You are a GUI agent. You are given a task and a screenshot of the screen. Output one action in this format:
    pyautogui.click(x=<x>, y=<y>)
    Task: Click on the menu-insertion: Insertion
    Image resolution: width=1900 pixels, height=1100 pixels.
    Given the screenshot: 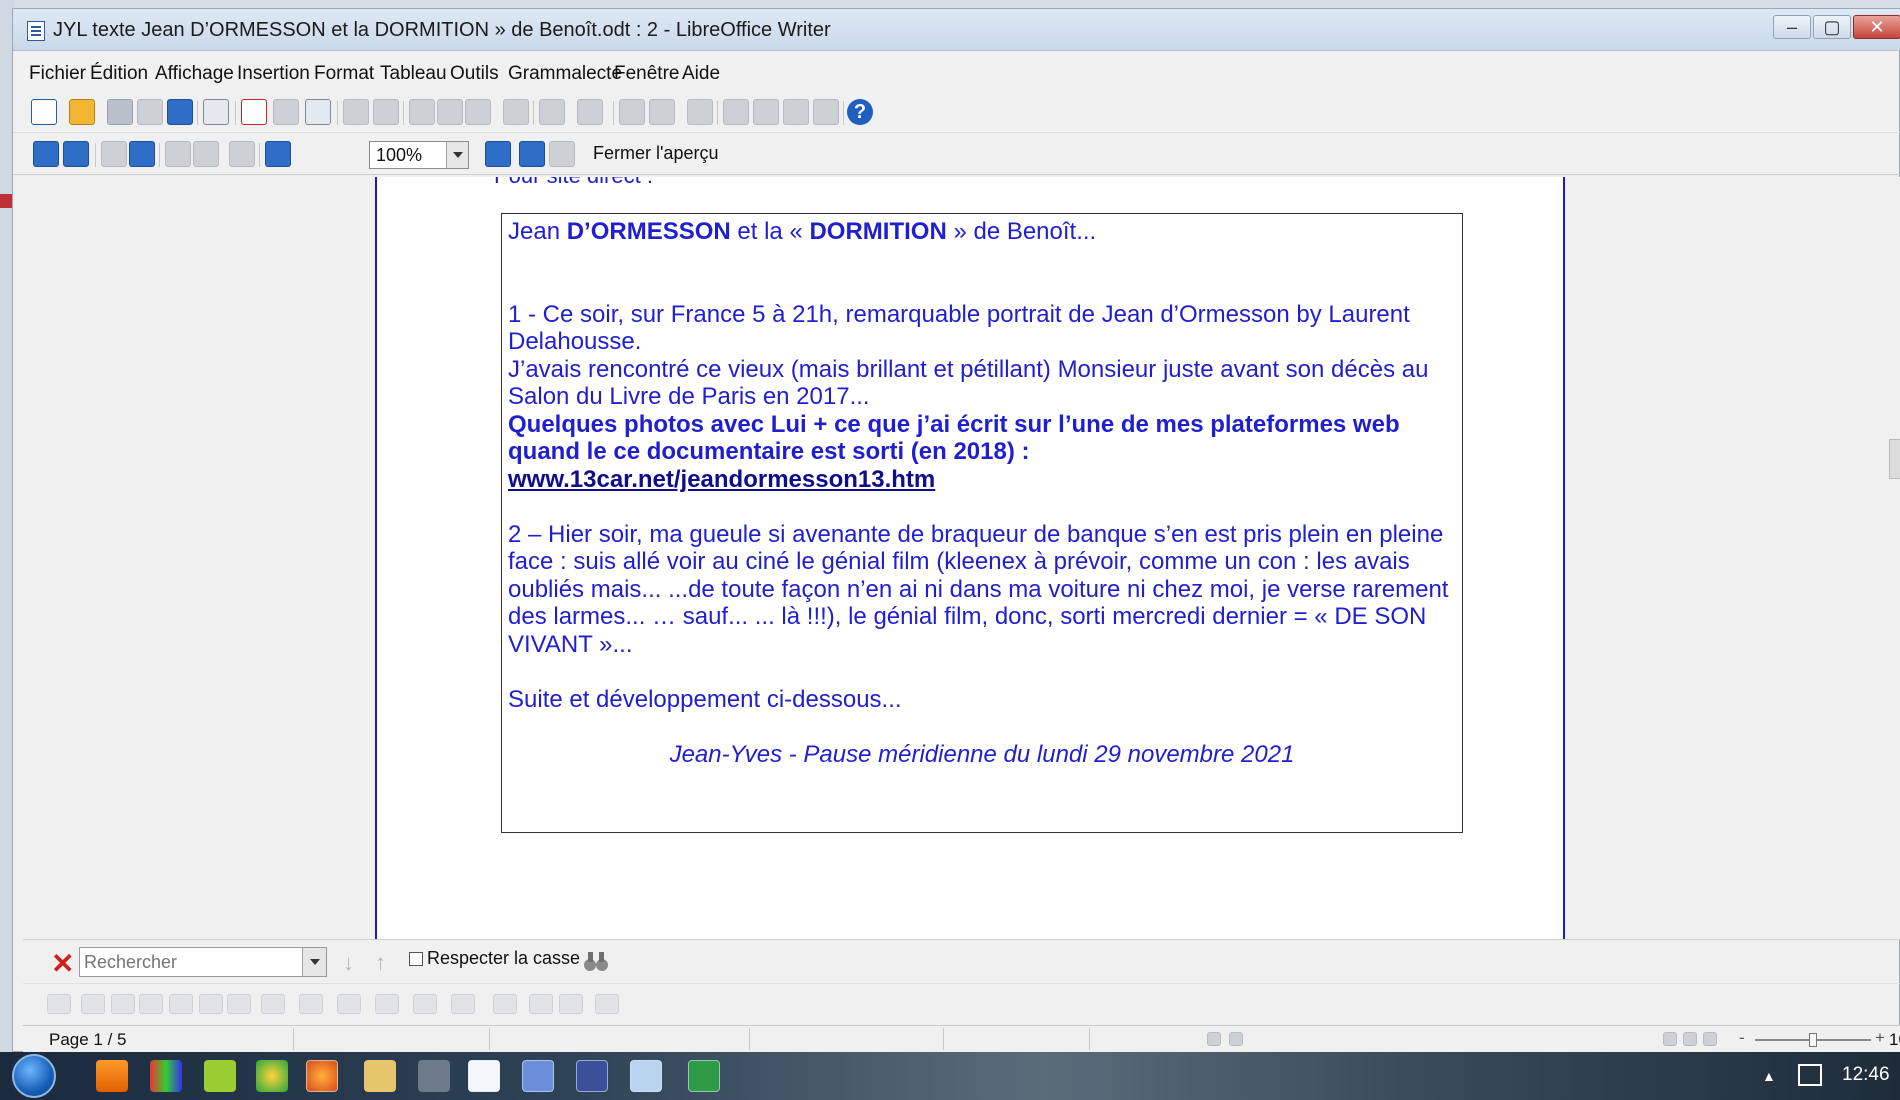 What is the action you would take?
    pyautogui.click(x=273, y=74)
    